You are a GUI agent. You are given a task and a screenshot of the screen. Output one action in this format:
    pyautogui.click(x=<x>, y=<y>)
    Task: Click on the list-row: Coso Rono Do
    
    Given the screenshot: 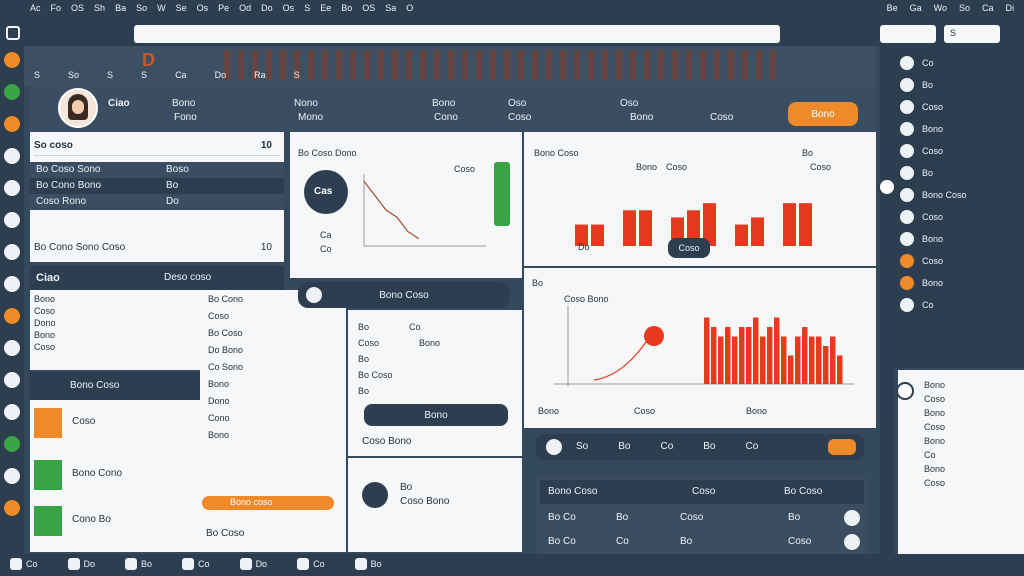 What is the action you would take?
    pyautogui.click(x=157, y=202)
    